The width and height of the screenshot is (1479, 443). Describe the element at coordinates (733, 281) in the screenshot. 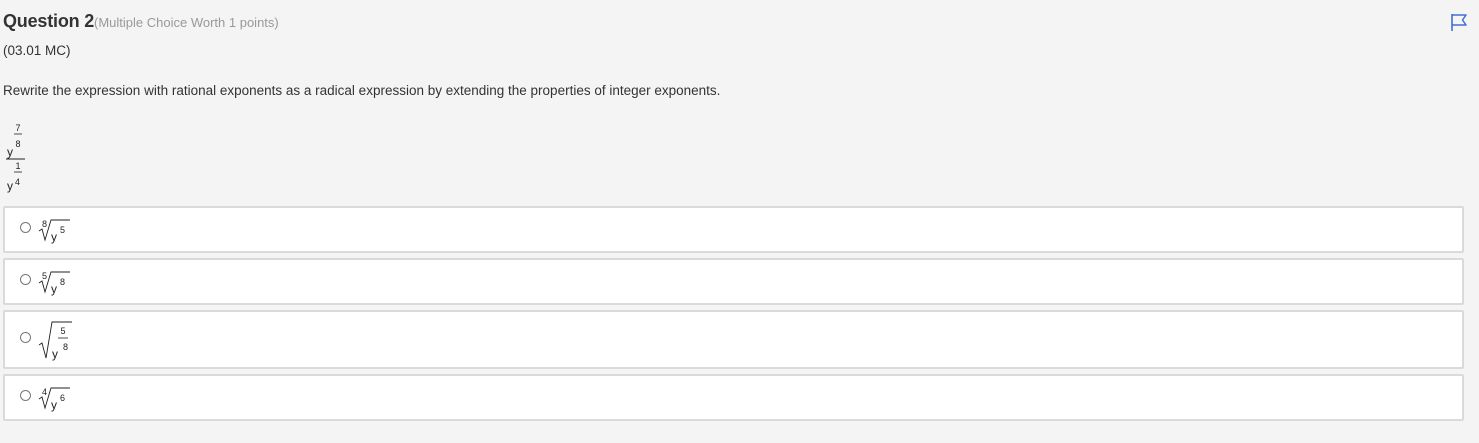

I see `answer-choice-b: 5 y 8` at that location.